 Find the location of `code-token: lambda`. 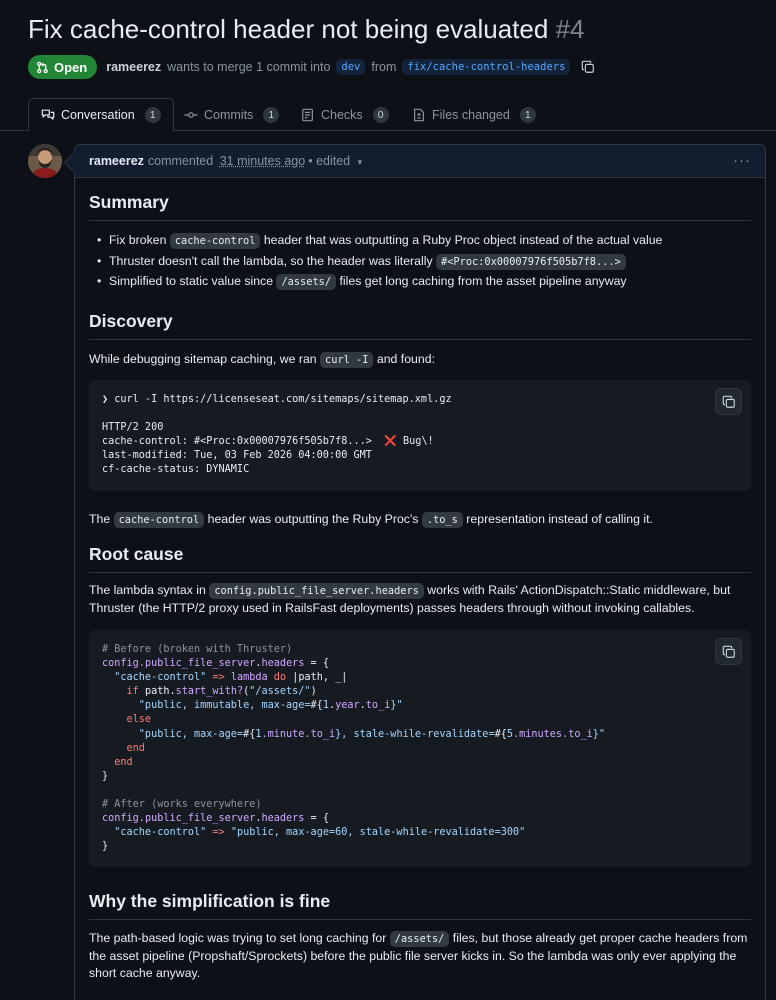

code-token: lambda is located at coordinates (249, 677).